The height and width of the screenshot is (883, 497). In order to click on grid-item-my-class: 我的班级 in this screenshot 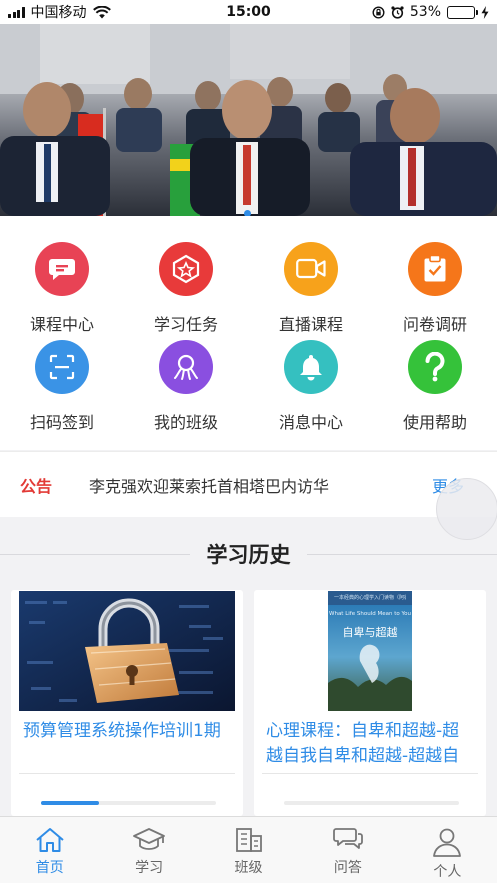, I will do `click(186, 388)`.